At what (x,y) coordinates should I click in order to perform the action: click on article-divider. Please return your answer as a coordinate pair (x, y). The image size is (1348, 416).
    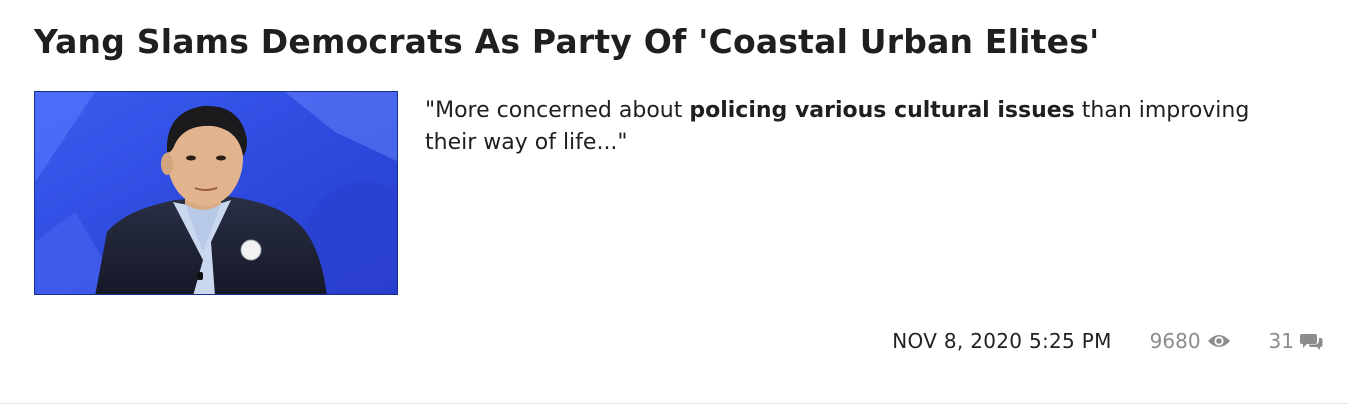
    Looking at the image, I should click on (674, 403).